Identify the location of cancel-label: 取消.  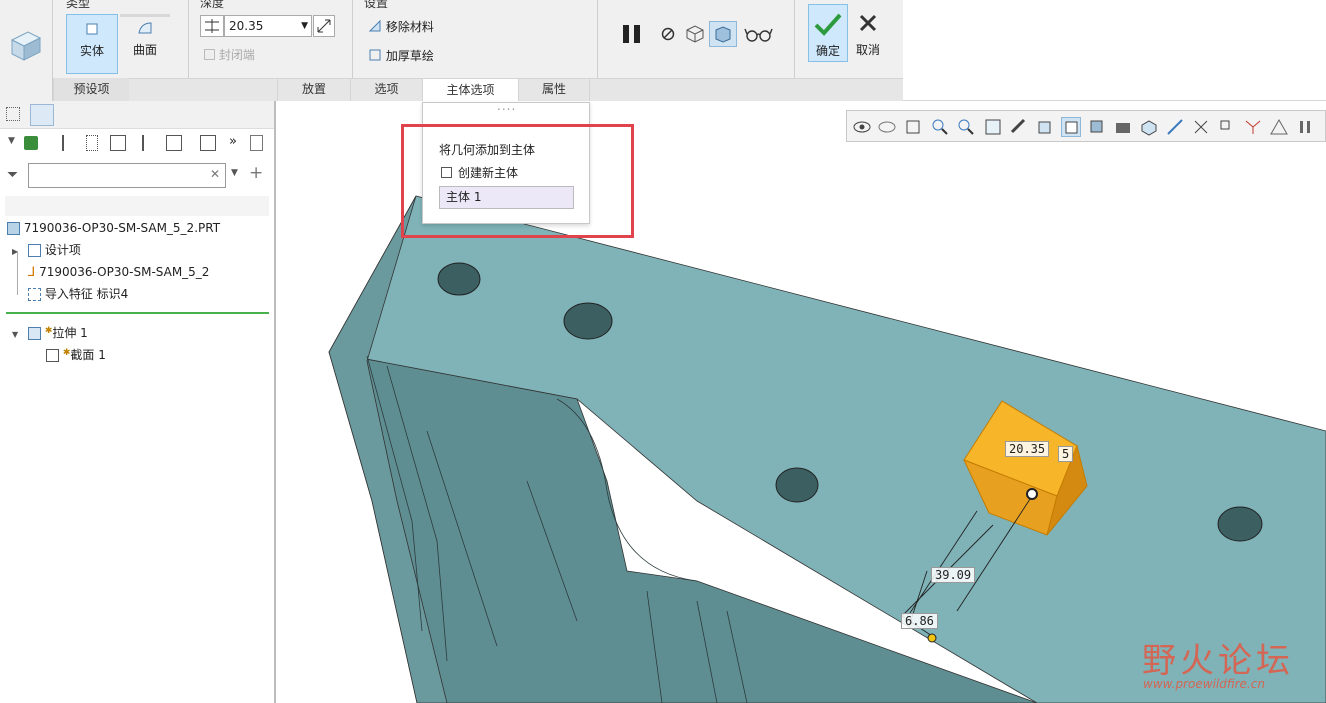
(867, 50).